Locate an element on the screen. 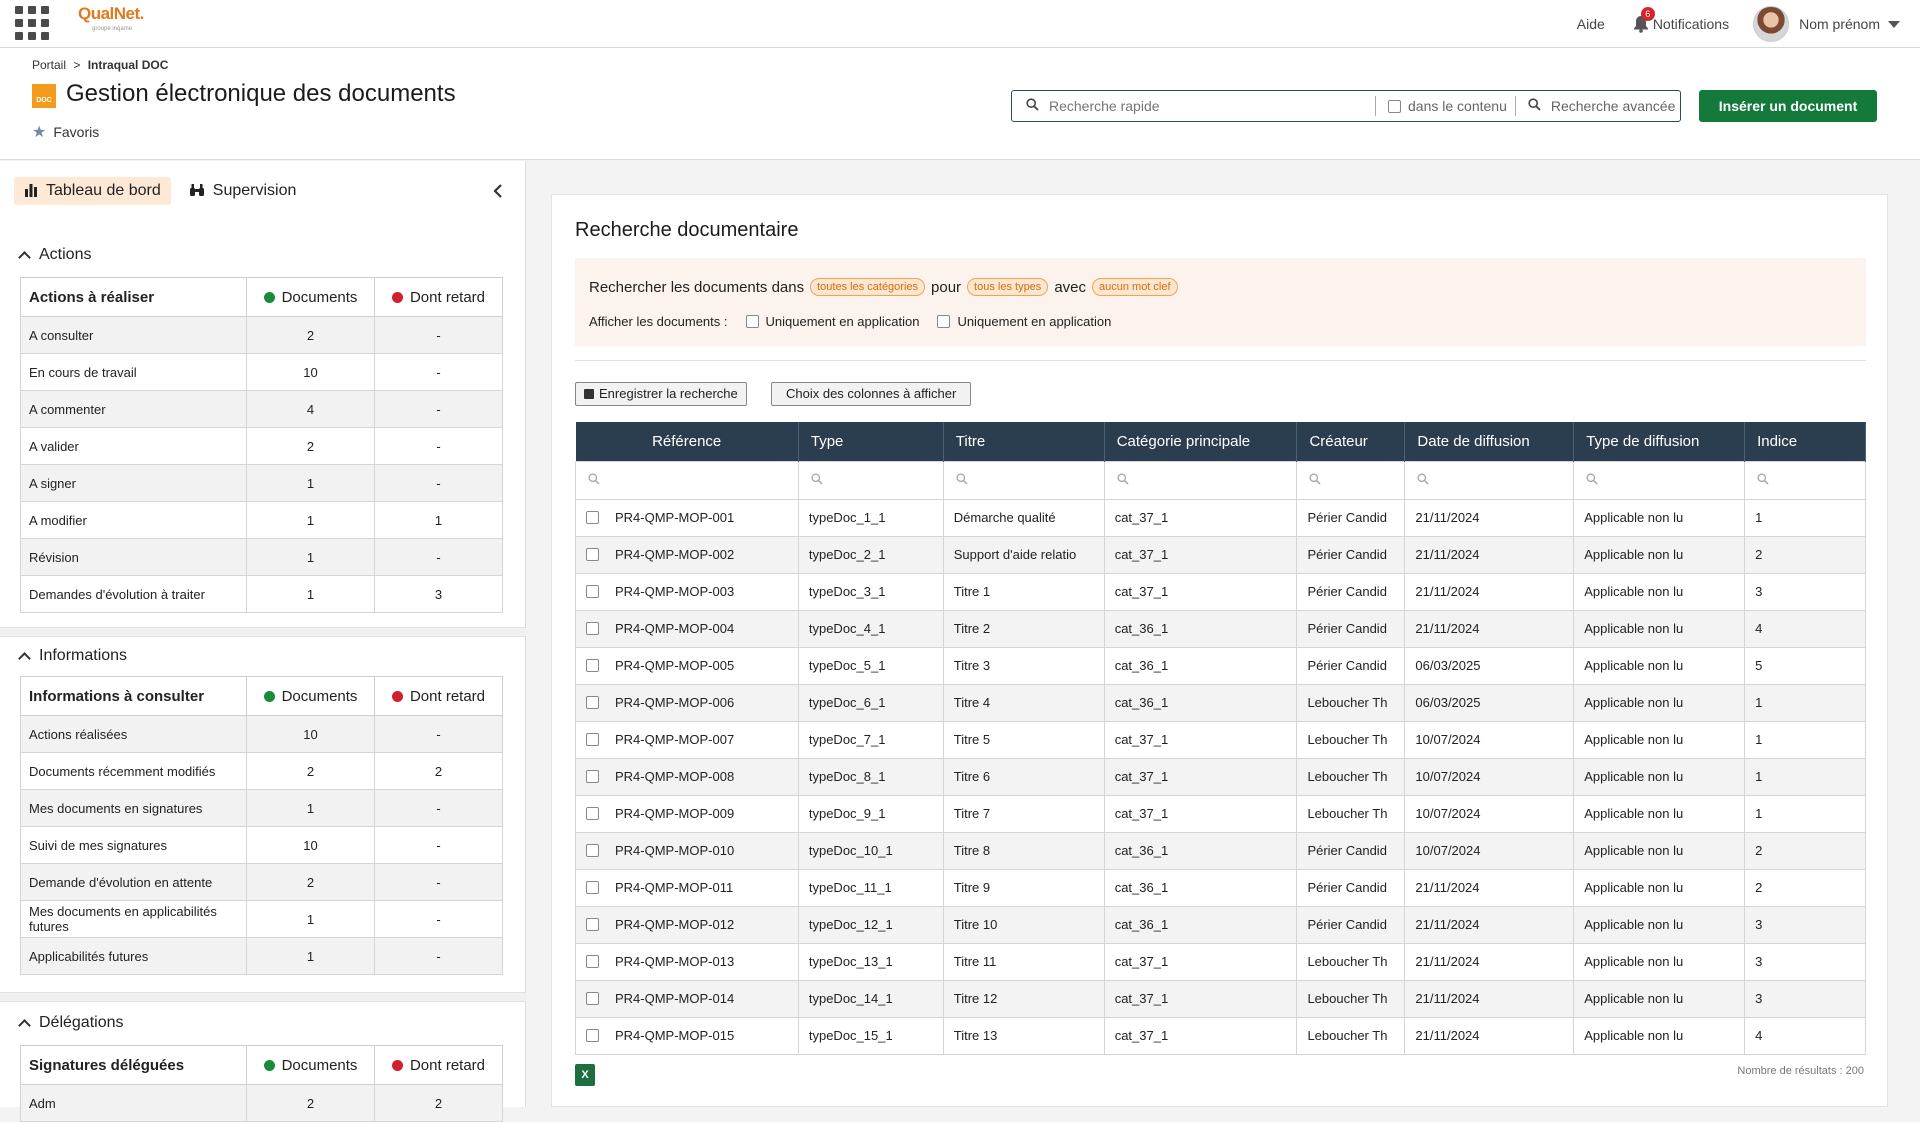  informations-section-toggle: Informations is located at coordinates (72, 656).